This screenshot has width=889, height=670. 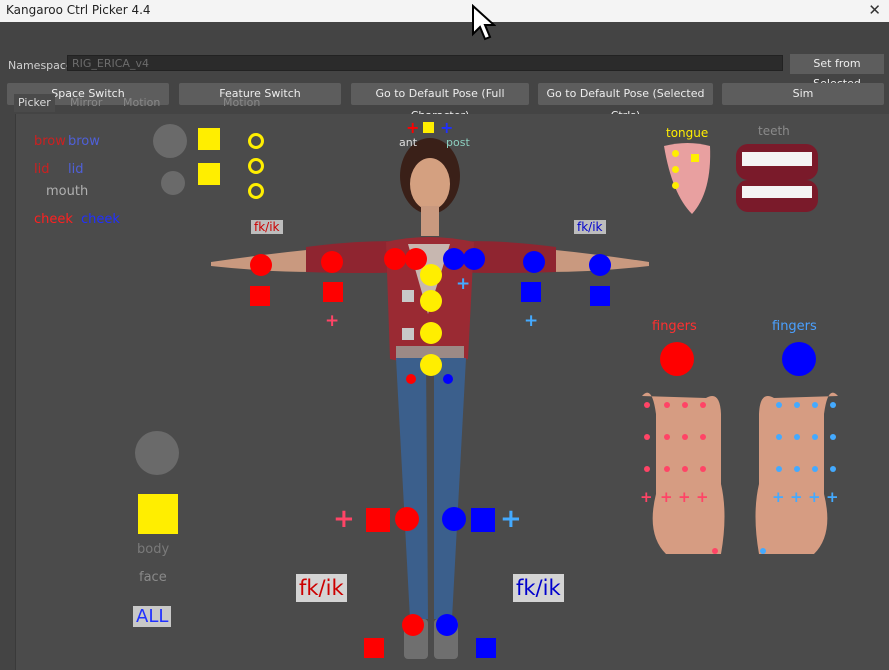 I want to click on tab-motion-capture: Motion Capture, so click(x=145, y=110).